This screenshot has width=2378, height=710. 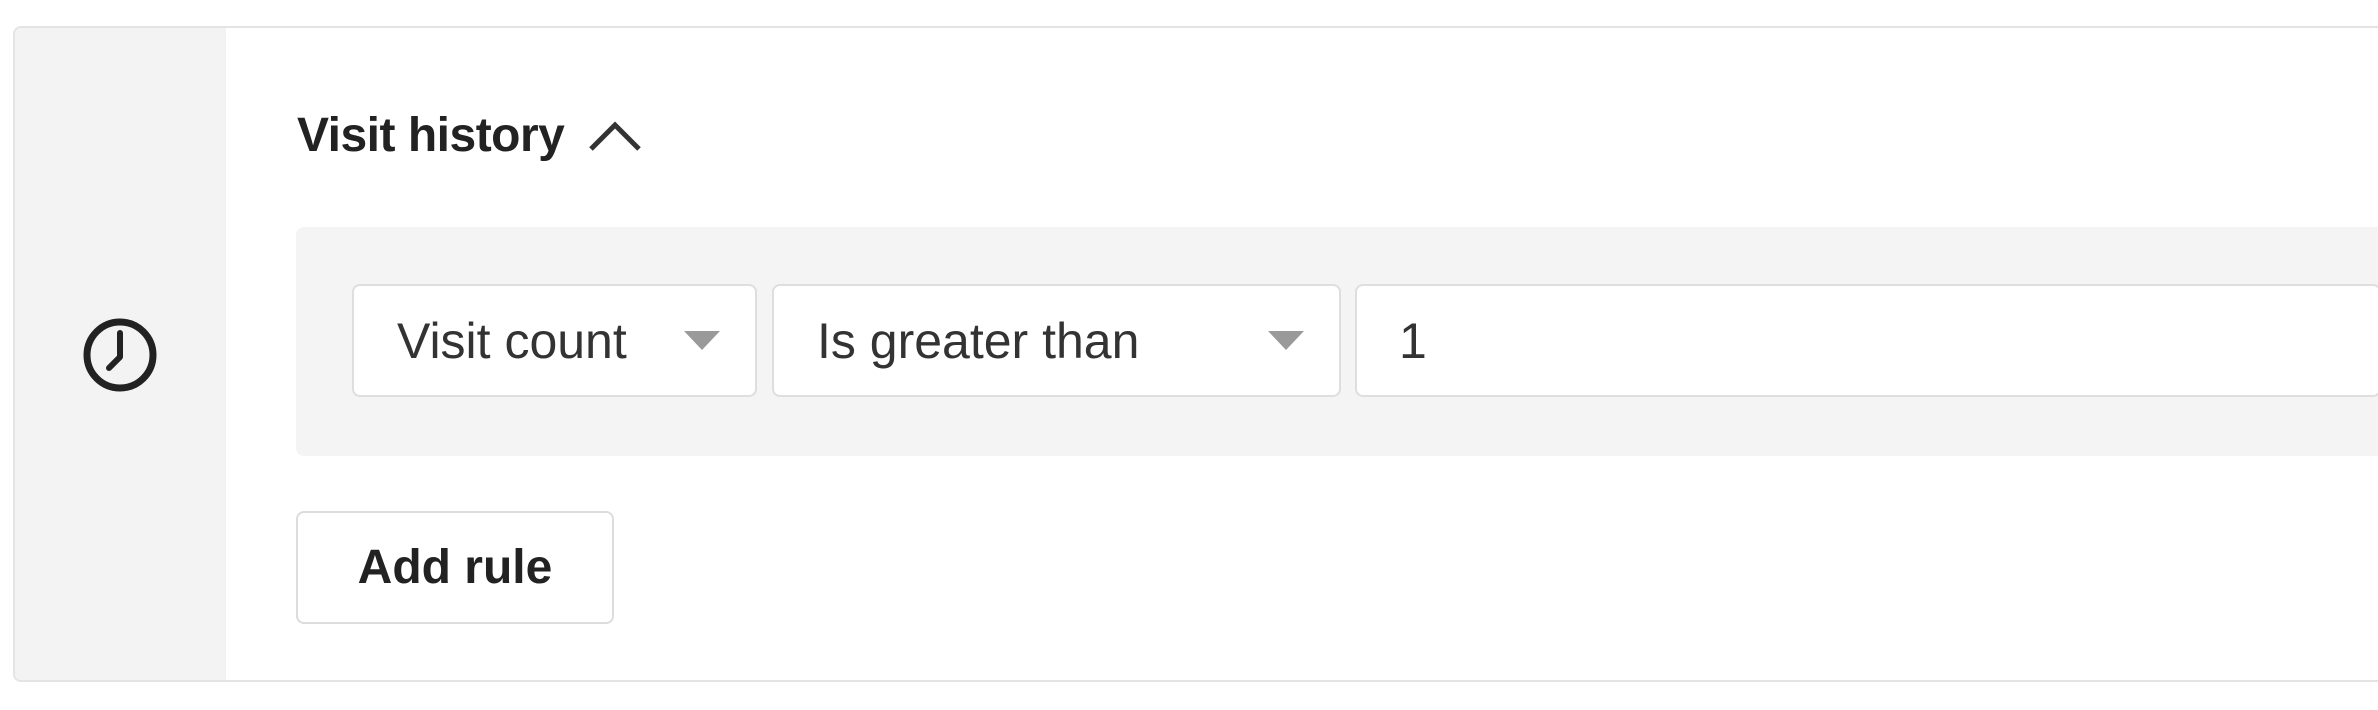 I want to click on rule-value-input, so click(x=1866, y=340).